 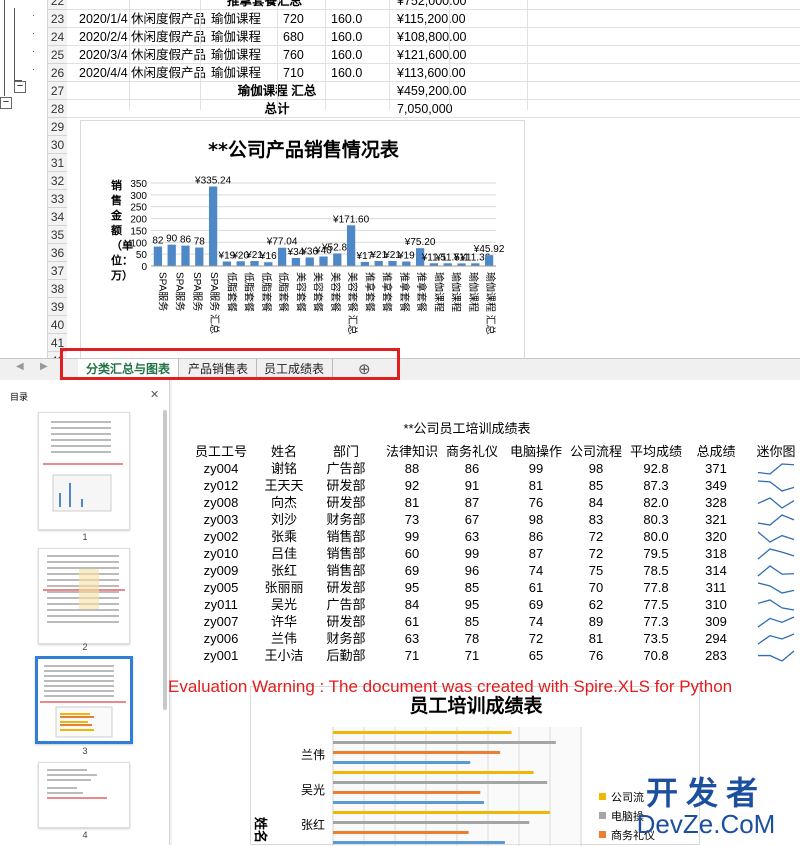 What do you see at coordinates (221, 638) in the screenshot?
I see `table-cell: zy006` at bounding box center [221, 638].